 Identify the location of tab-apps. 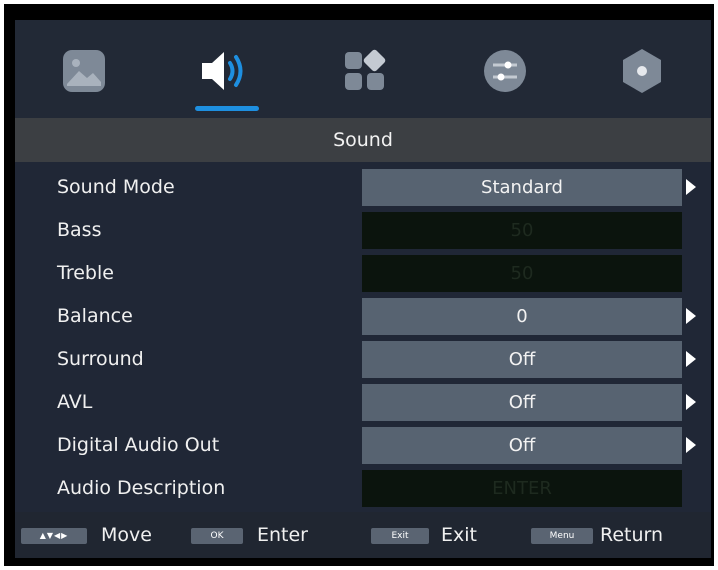
(365, 71).